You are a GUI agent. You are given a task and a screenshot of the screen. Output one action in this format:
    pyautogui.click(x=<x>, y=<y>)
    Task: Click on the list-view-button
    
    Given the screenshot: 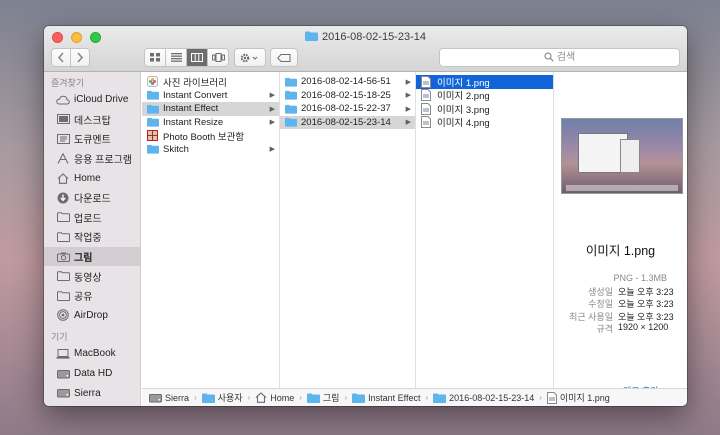 What is the action you would take?
    pyautogui.click(x=176, y=57)
    